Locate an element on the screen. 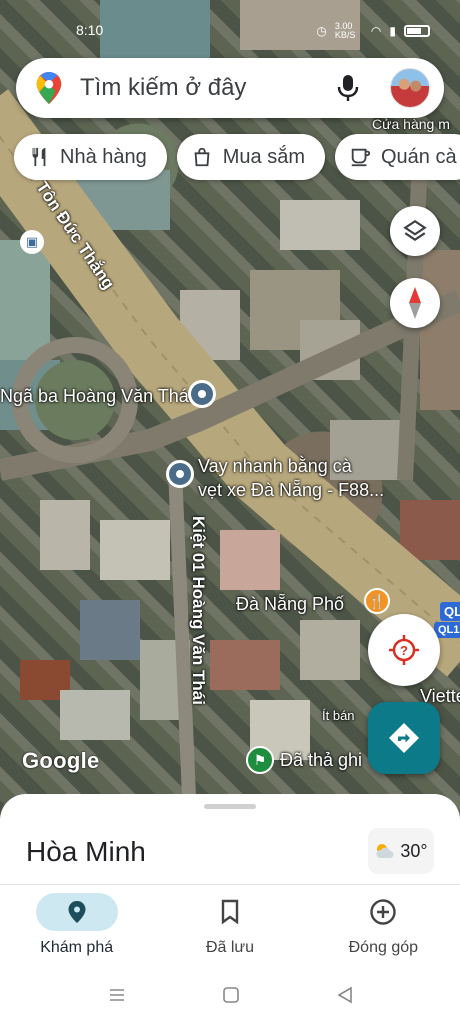  google-maps-logo-icon is located at coordinates (49, 88).